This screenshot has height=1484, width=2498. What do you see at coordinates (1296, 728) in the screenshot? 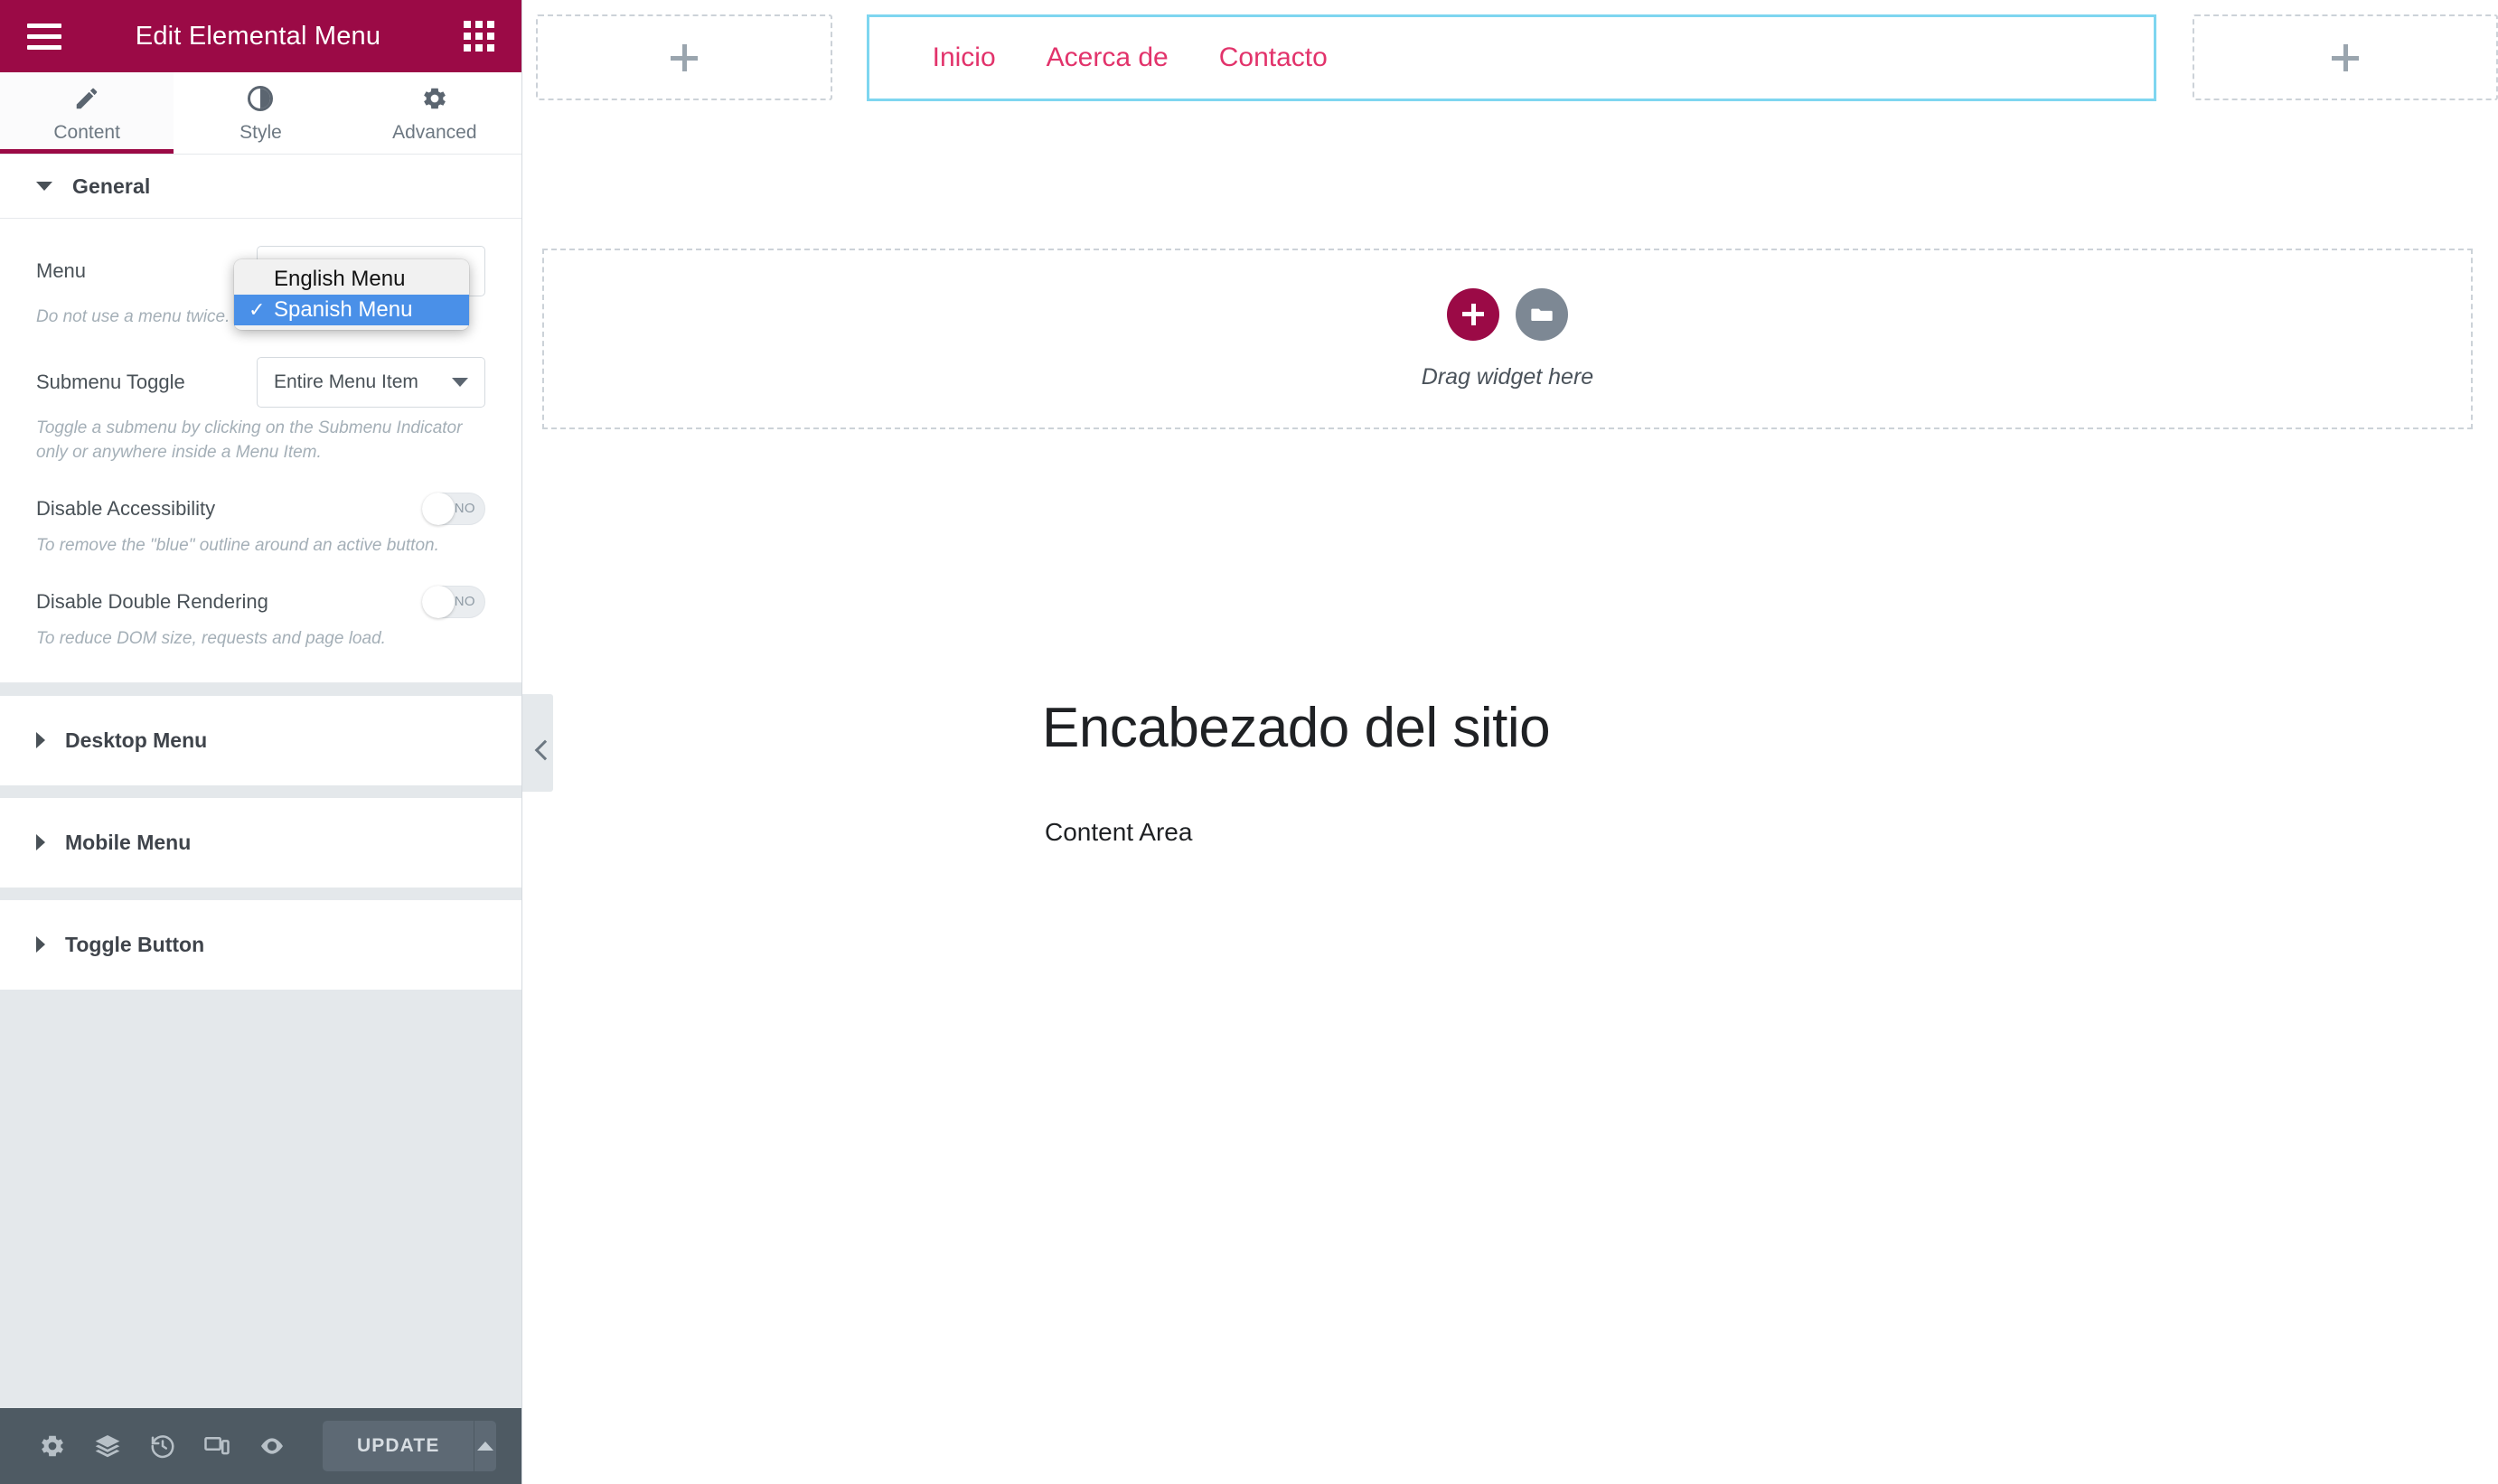
I see `site-heading: Encabezado del sitio` at bounding box center [1296, 728].